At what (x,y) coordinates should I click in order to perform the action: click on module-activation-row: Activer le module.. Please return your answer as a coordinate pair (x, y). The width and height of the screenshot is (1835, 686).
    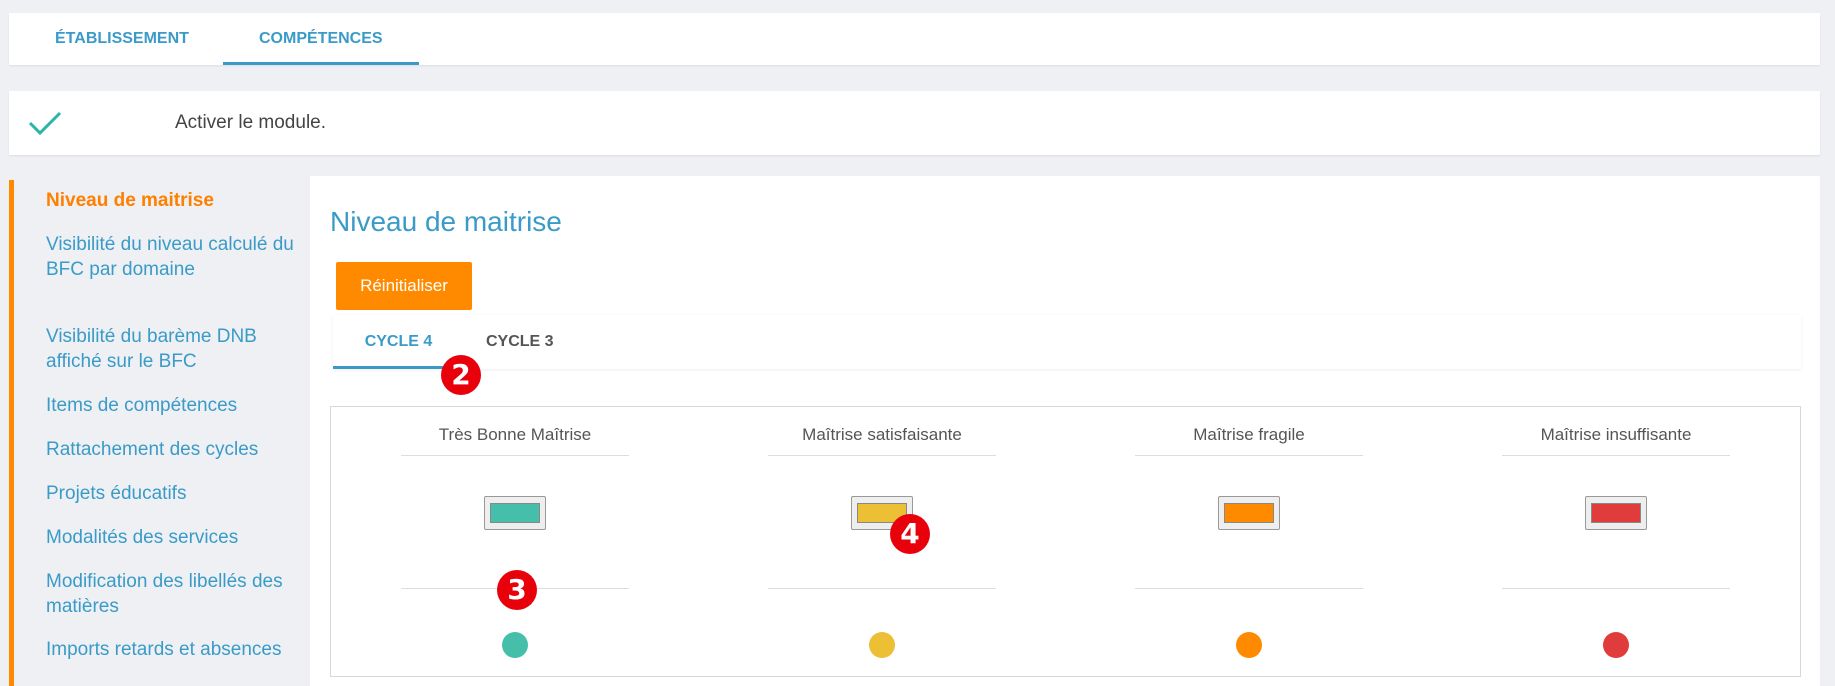
    Looking at the image, I should click on (914, 123).